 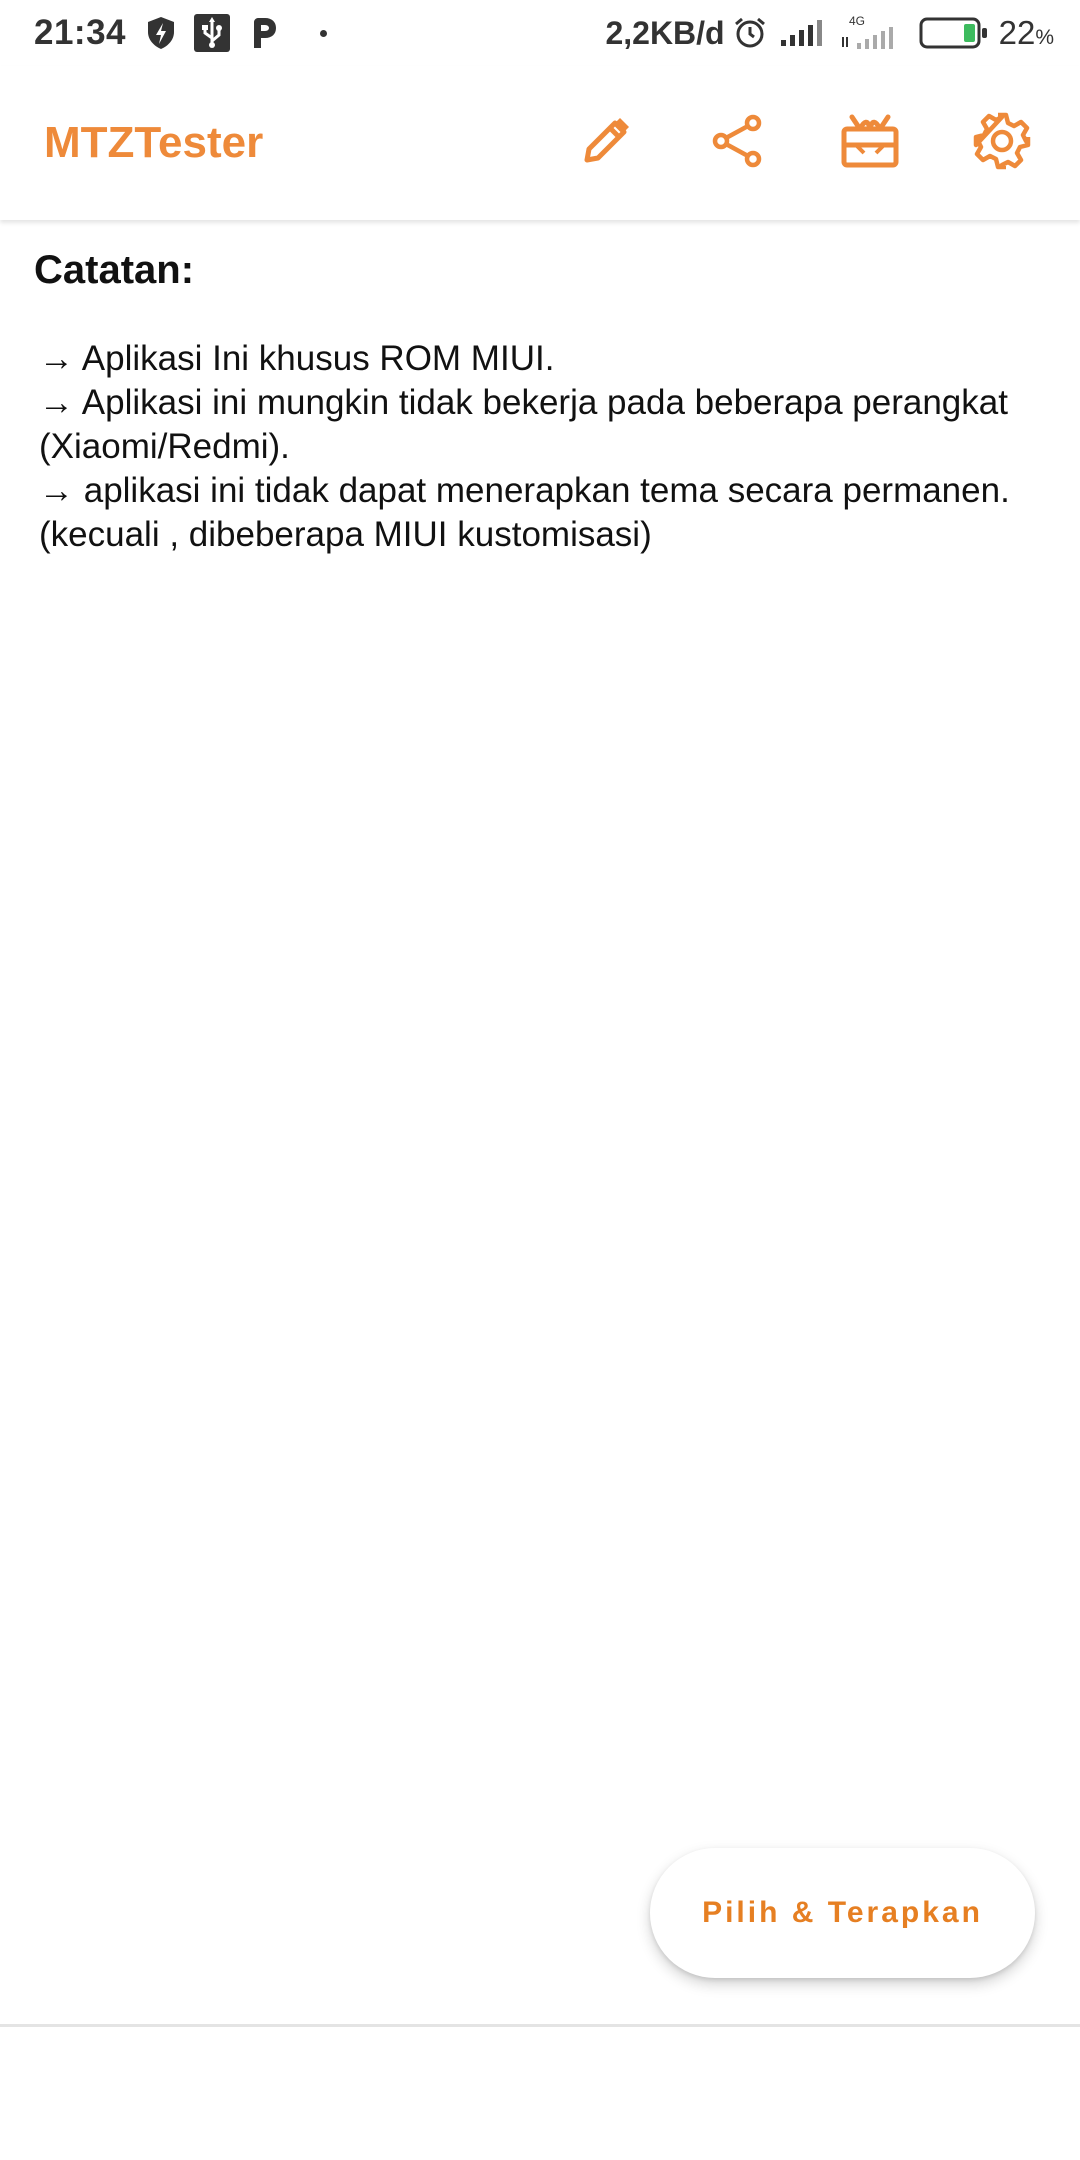 I want to click on gift-icon, so click(x=870, y=143).